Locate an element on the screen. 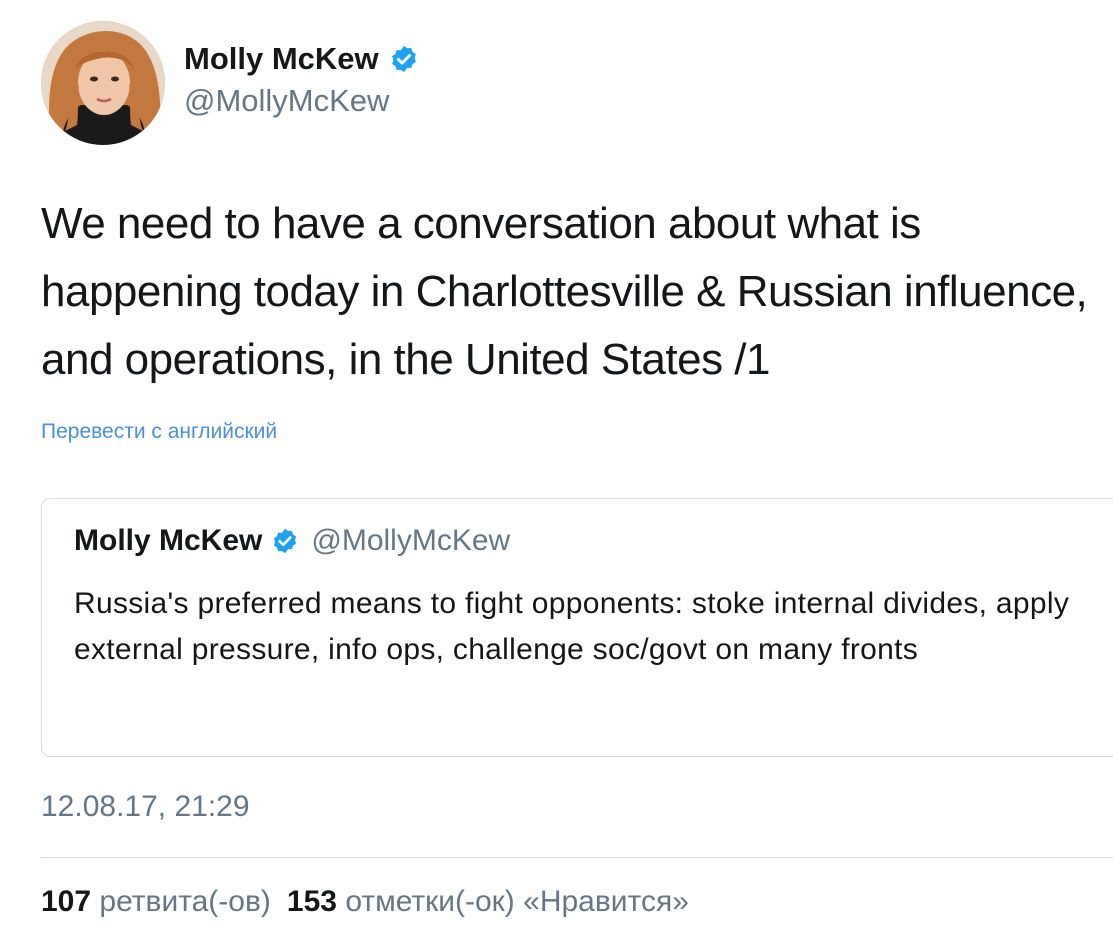 This screenshot has height=935, width=1113. divider is located at coordinates (577, 857).